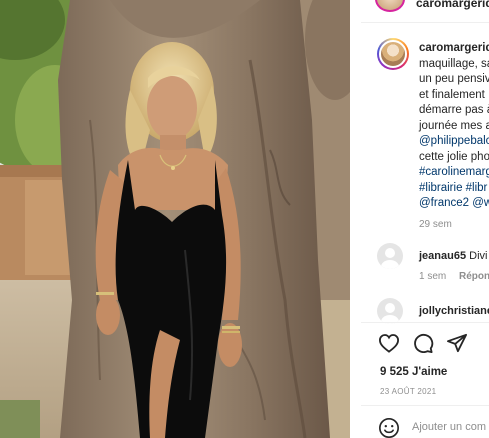  I want to click on top-username: caromargerid, so click(452, 5).